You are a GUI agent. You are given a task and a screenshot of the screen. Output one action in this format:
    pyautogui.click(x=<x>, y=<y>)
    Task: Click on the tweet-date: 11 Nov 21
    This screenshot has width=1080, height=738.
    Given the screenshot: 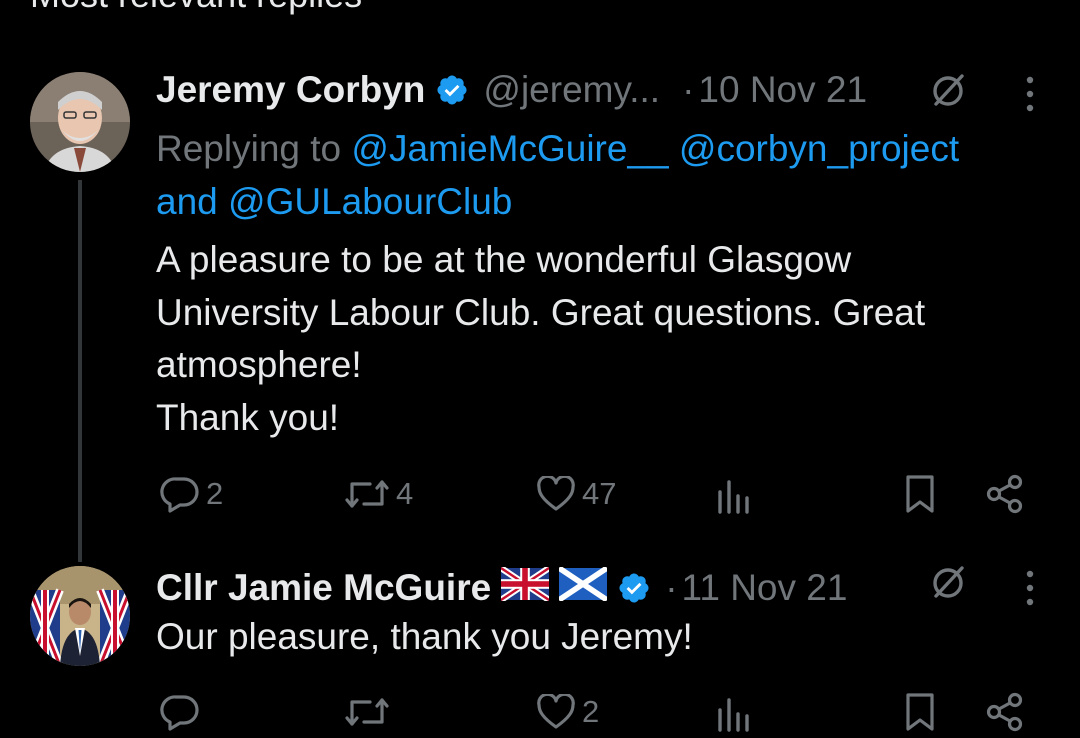 What is the action you would take?
    pyautogui.click(x=765, y=588)
    